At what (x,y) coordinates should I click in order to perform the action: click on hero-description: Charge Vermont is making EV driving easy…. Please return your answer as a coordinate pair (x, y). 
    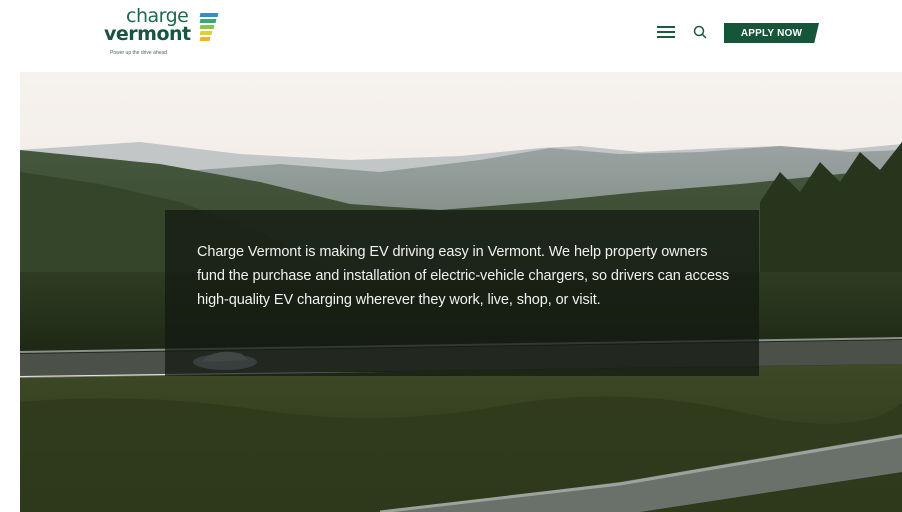
    Looking at the image, I should click on (463, 276).